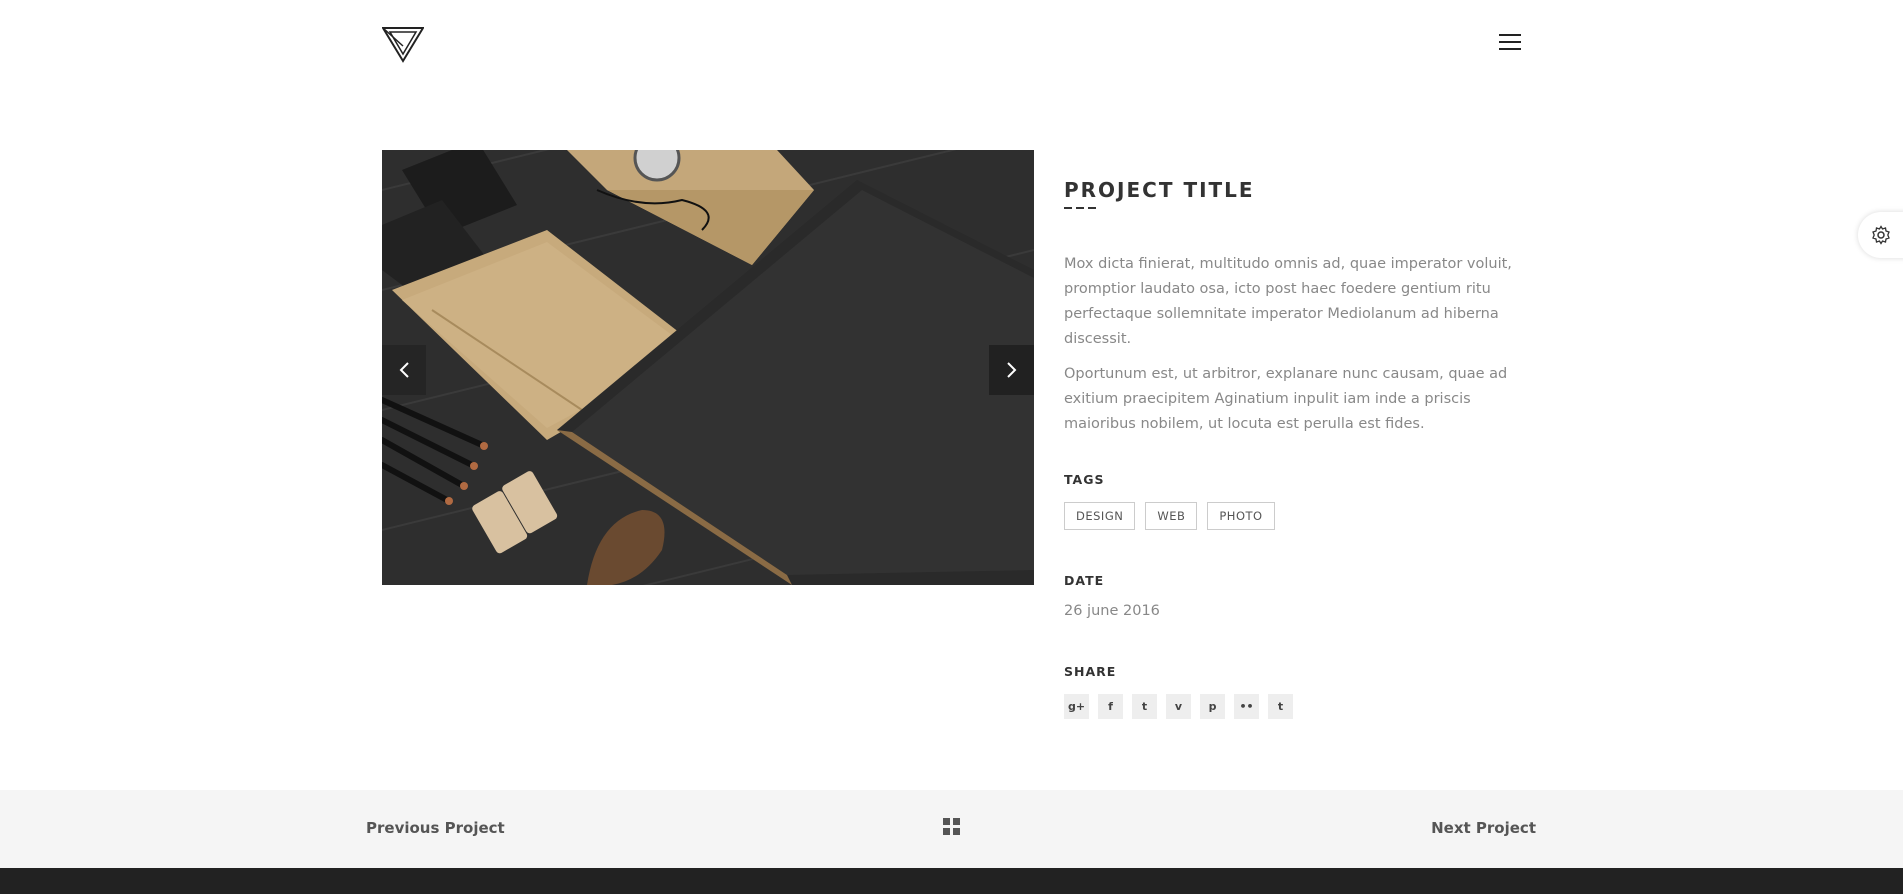  I want to click on tags-list: DESIGN WEB PHOTO, so click(1169, 516).